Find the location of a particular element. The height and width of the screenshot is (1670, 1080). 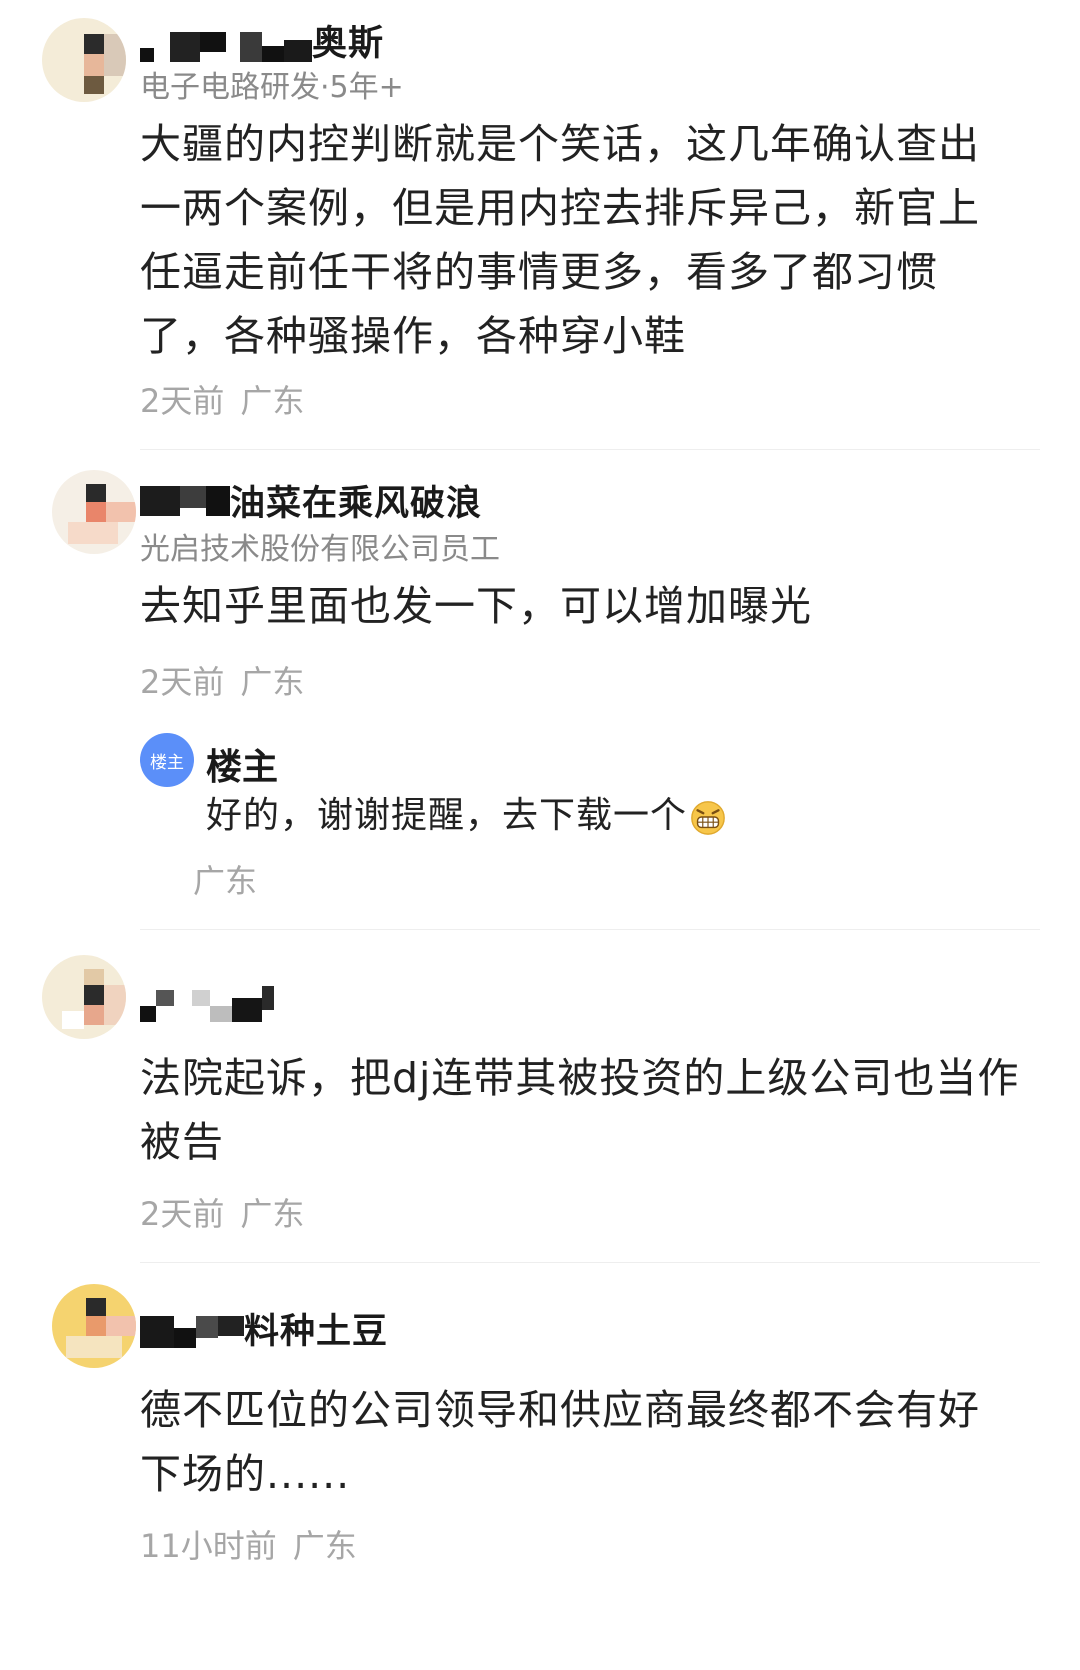

username-row: 料种土豆 is located at coordinates (264, 1329).